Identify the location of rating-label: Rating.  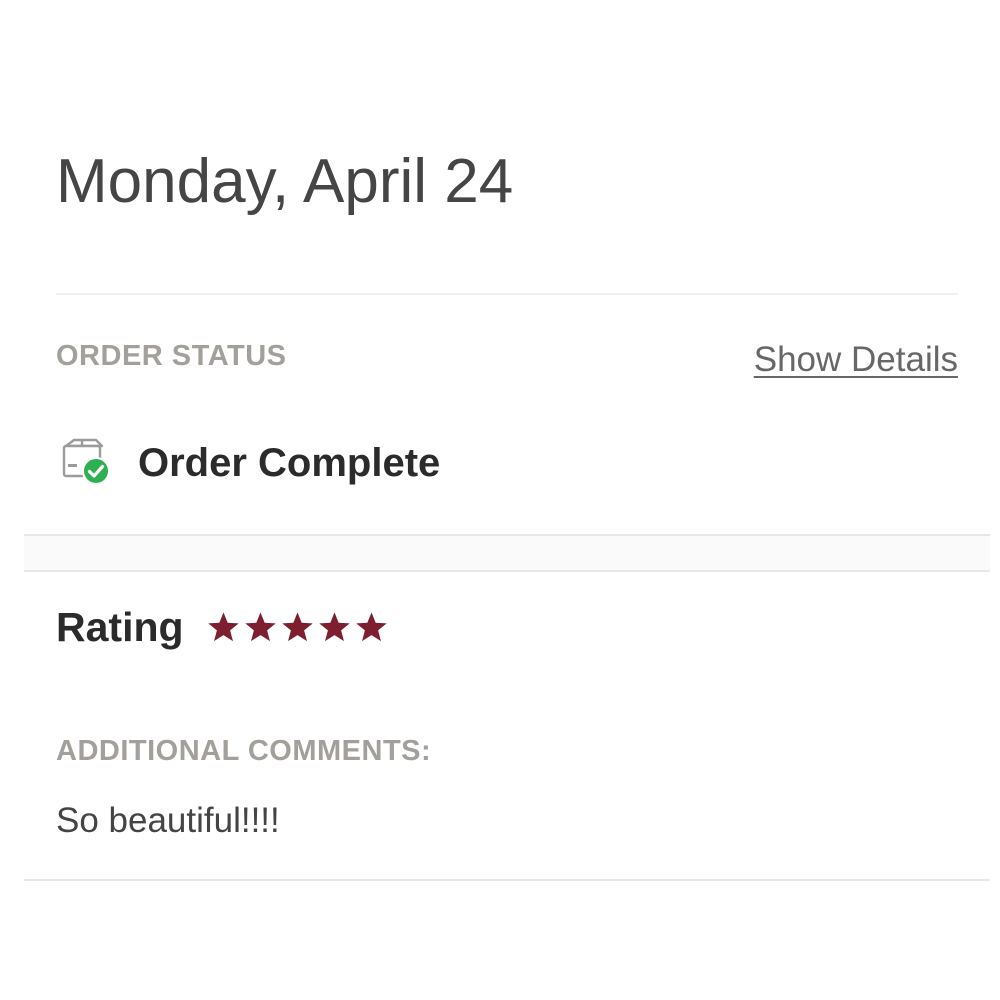
(120, 627).